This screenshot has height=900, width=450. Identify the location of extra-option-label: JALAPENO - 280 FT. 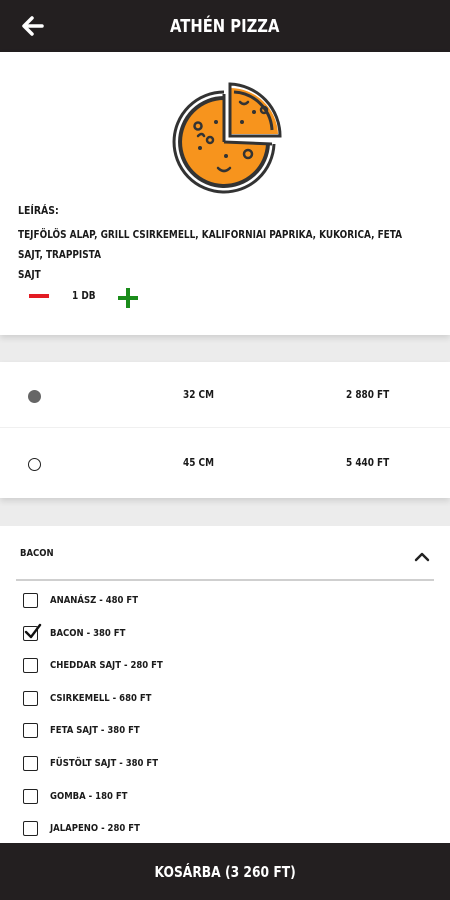
(95, 828).